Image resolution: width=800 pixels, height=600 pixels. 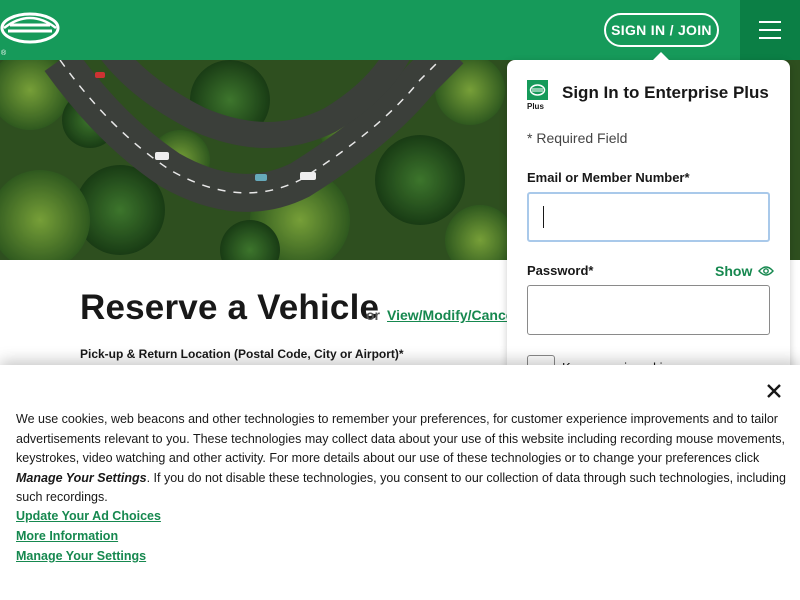 I want to click on cookie-text-manage-settings: Manage Your Settings, so click(x=81, y=477).